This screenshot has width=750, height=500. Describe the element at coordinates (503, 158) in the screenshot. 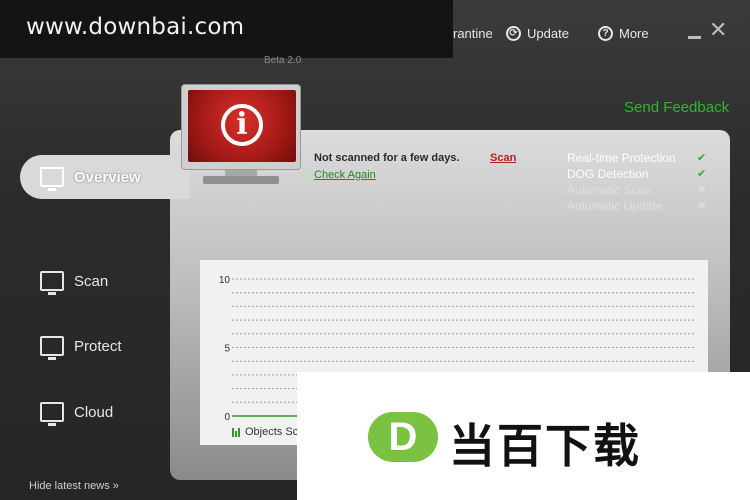

I see `scan-now-link: Scan` at that location.